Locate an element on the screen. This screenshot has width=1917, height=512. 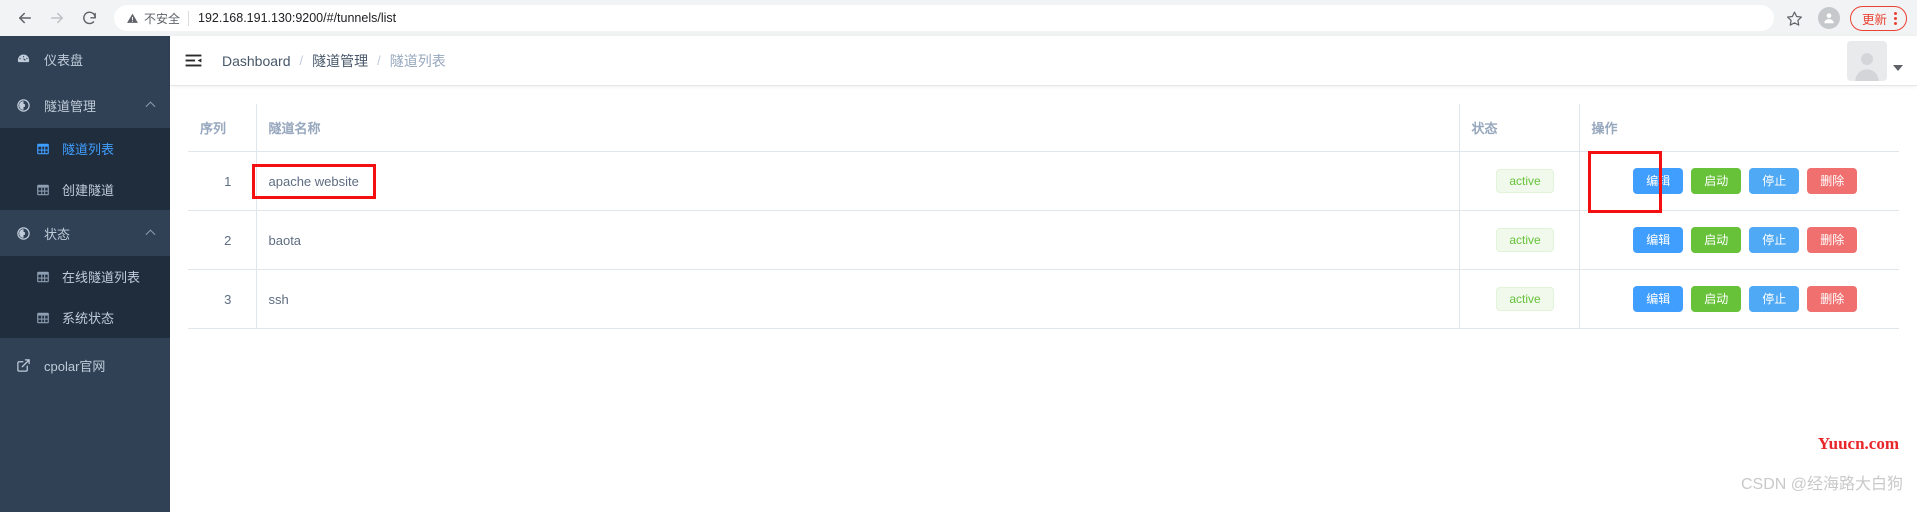
column-header-status: 状态 is located at coordinates (1518, 128).